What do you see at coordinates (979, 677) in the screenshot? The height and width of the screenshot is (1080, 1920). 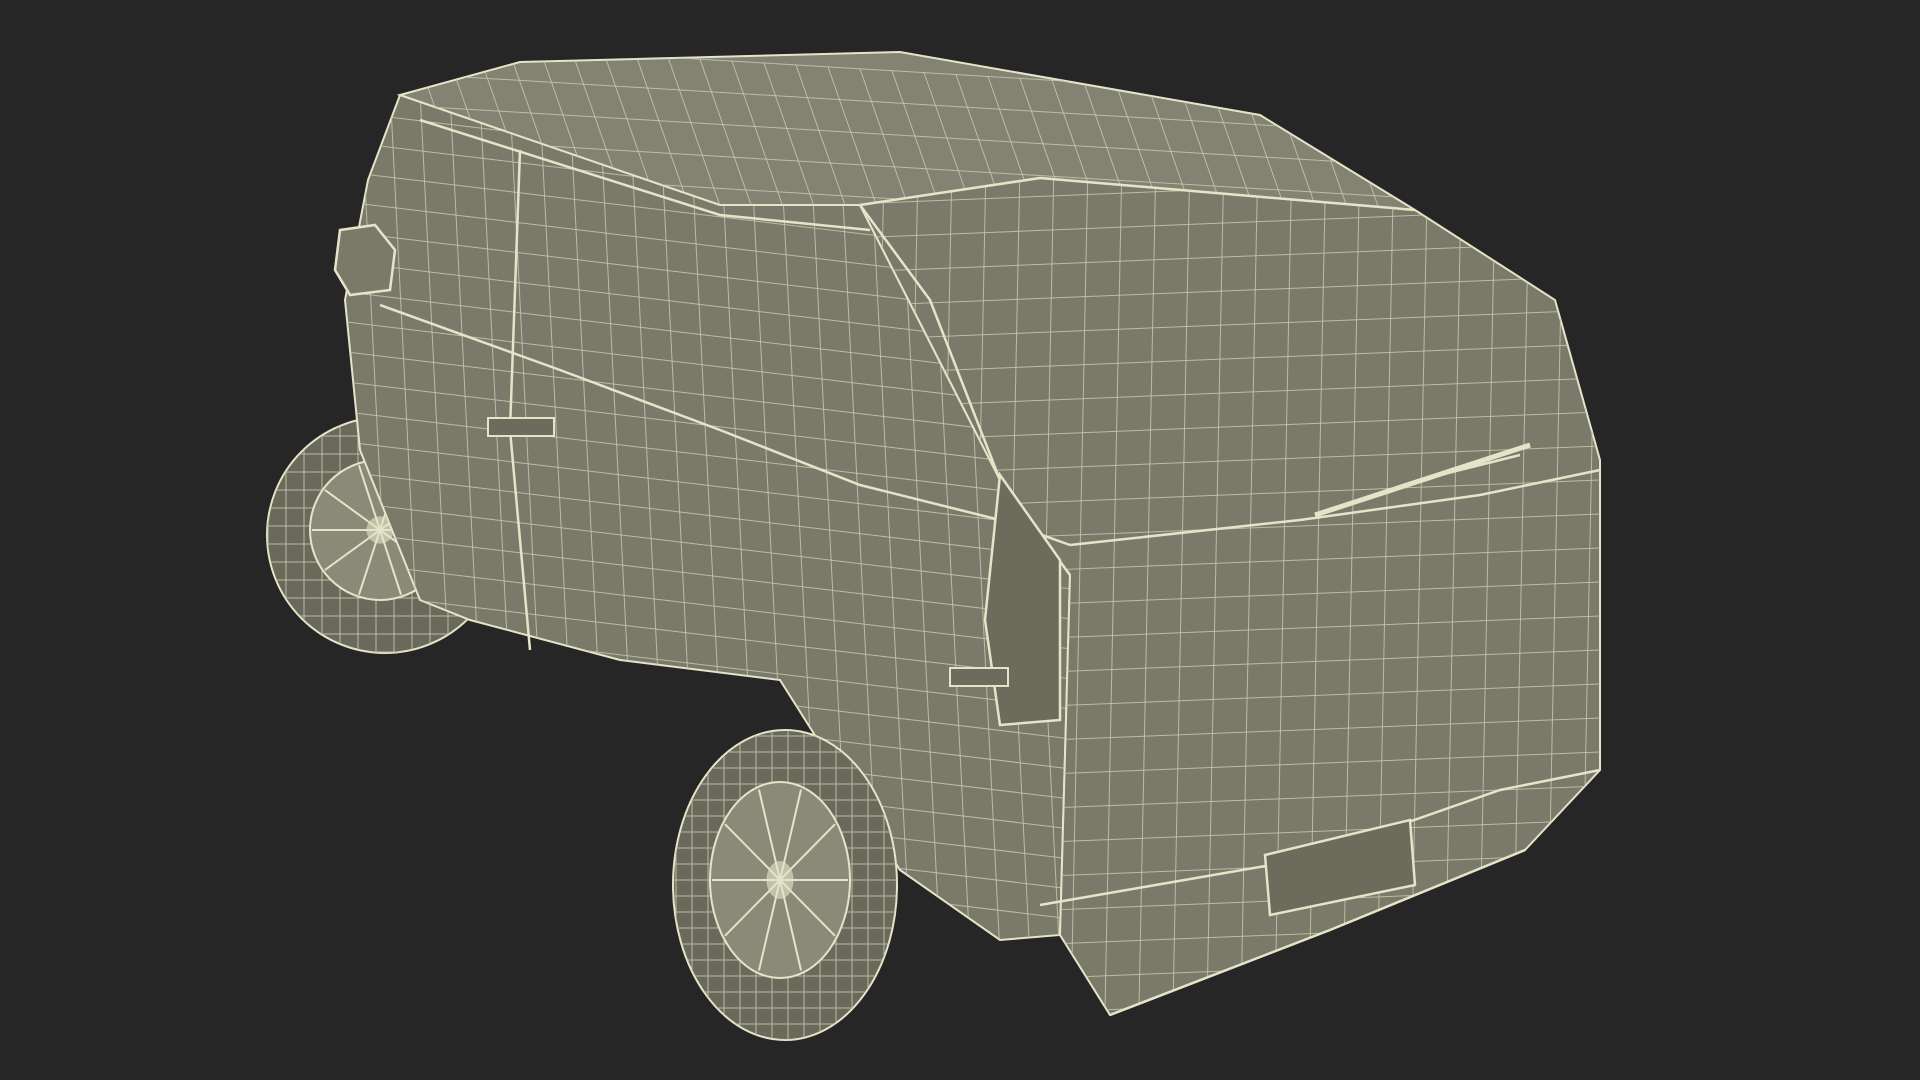 I see `reflector` at bounding box center [979, 677].